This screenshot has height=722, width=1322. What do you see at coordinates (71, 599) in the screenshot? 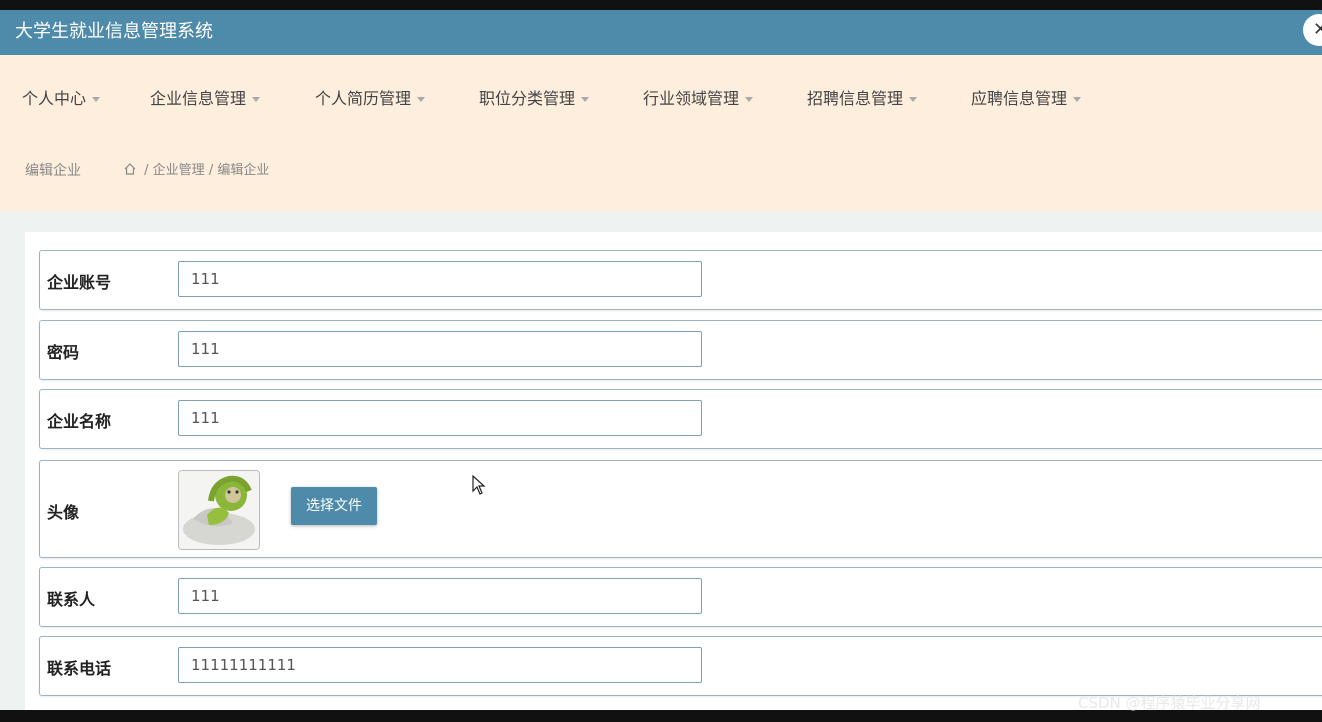
I see `field-label-contact: 联系人` at bounding box center [71, 599].